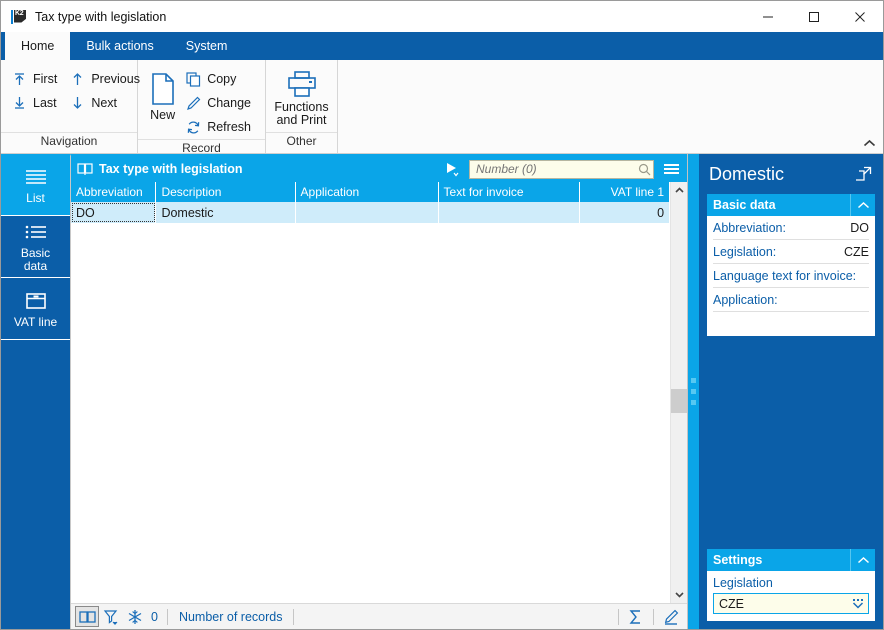 This screenshot has width=884, height=630. Describe the element at coordinates (679, 594) in the screenshot. I see `scroll-down-button` at that location.